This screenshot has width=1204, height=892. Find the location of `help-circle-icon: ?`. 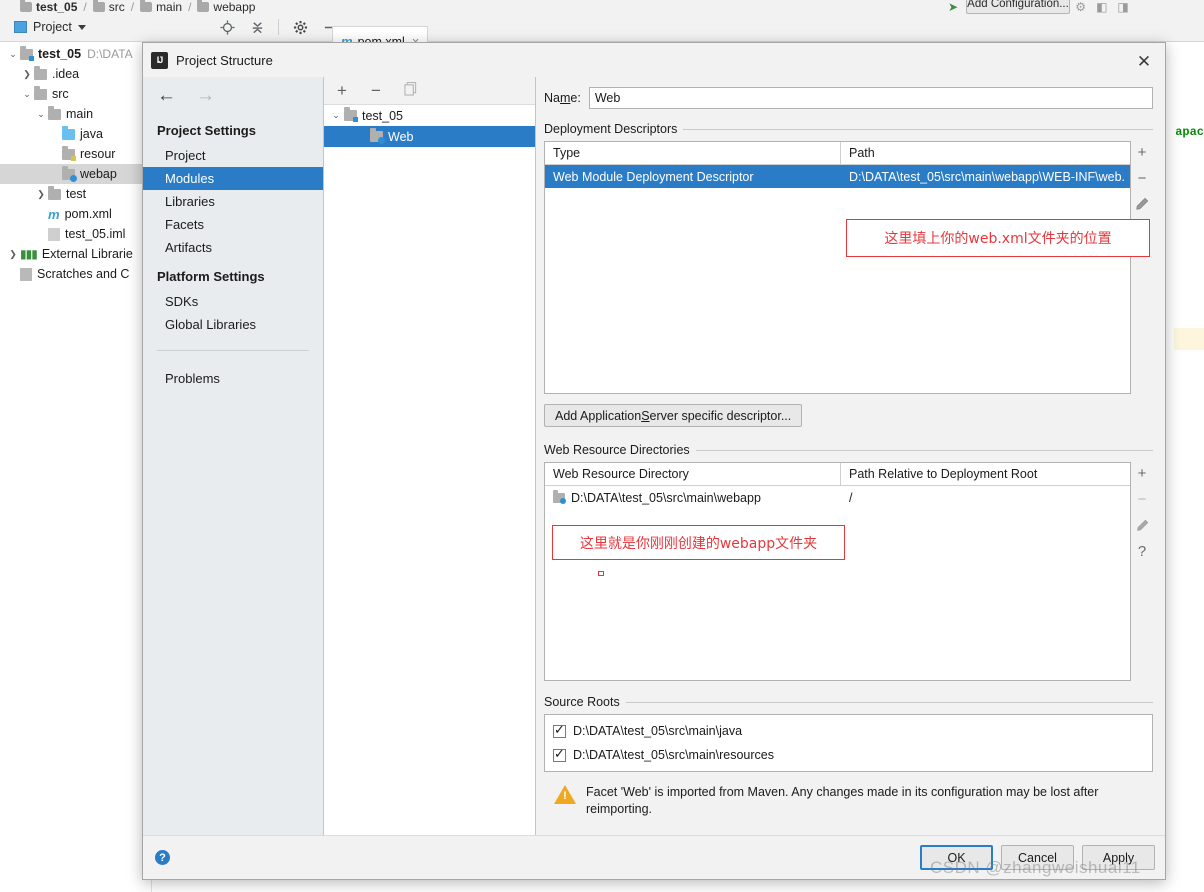

help-circle-icon: ? is located at coordinates (162, 857).